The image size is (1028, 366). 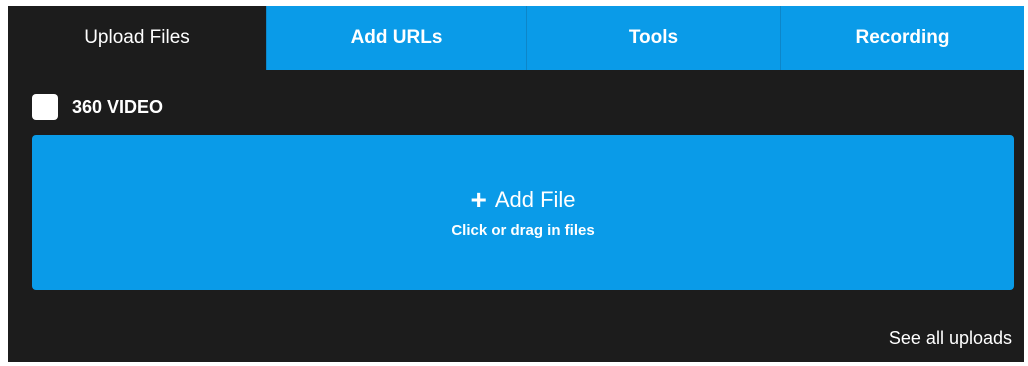 I want to click on tab-label: Recording, so click(x=902, y=37).